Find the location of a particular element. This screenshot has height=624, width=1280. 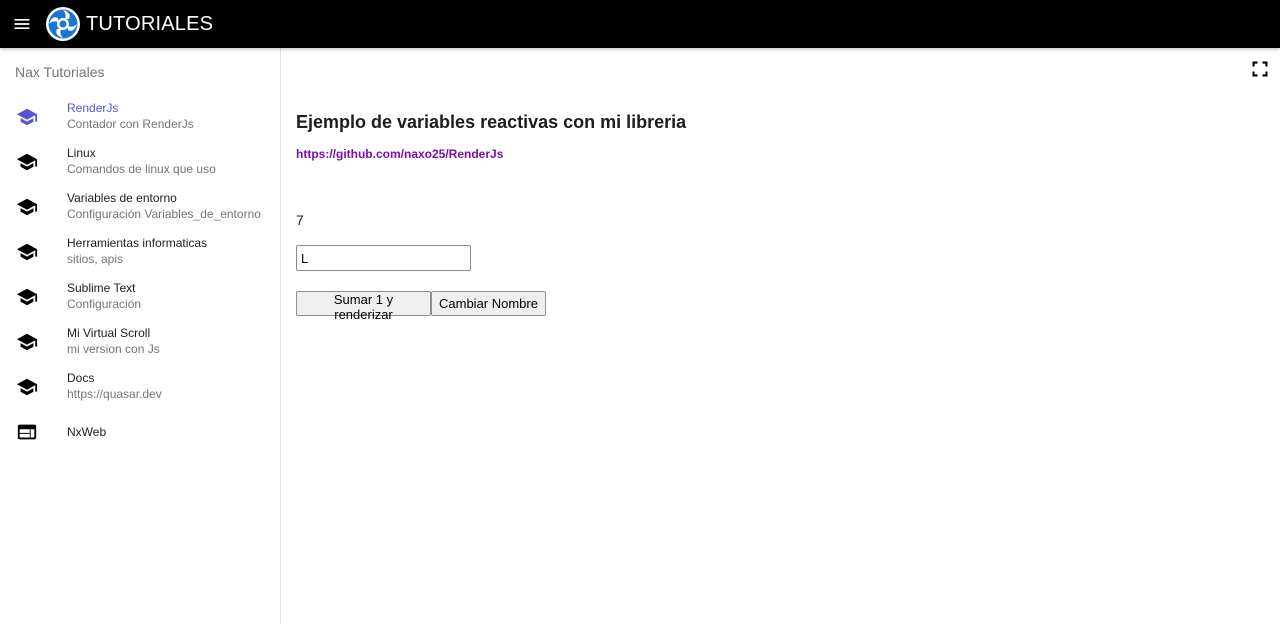

app-title: TUTORIALES is located at coordinates (150, 23).